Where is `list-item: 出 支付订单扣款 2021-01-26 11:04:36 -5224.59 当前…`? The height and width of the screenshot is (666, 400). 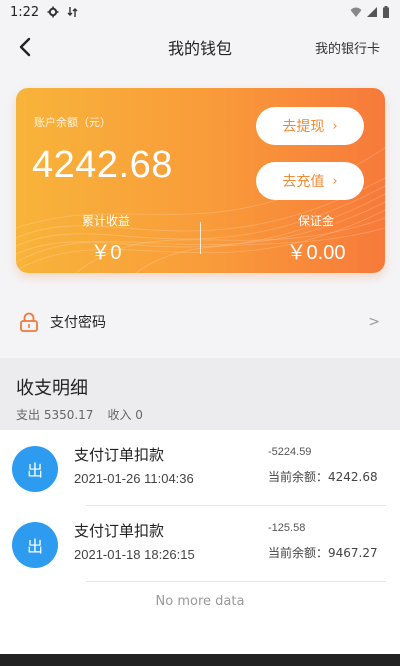
list-item: 出 支付订单扣款 2021-01-26 11:04:36 -5224.59 当前… is located at coordinates (200, 467).